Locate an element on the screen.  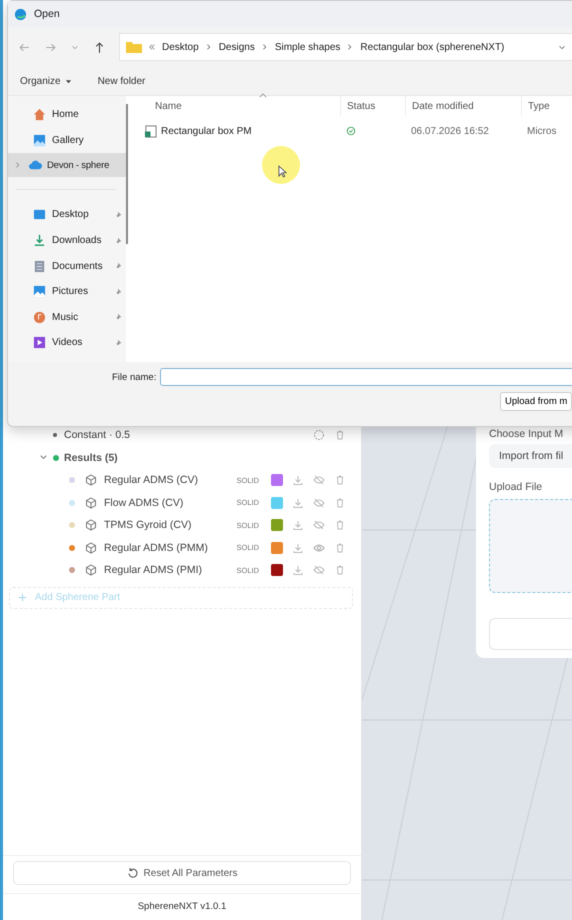
date-modified: 06.07.2026 16:52 is located at coordinates (450, 131).